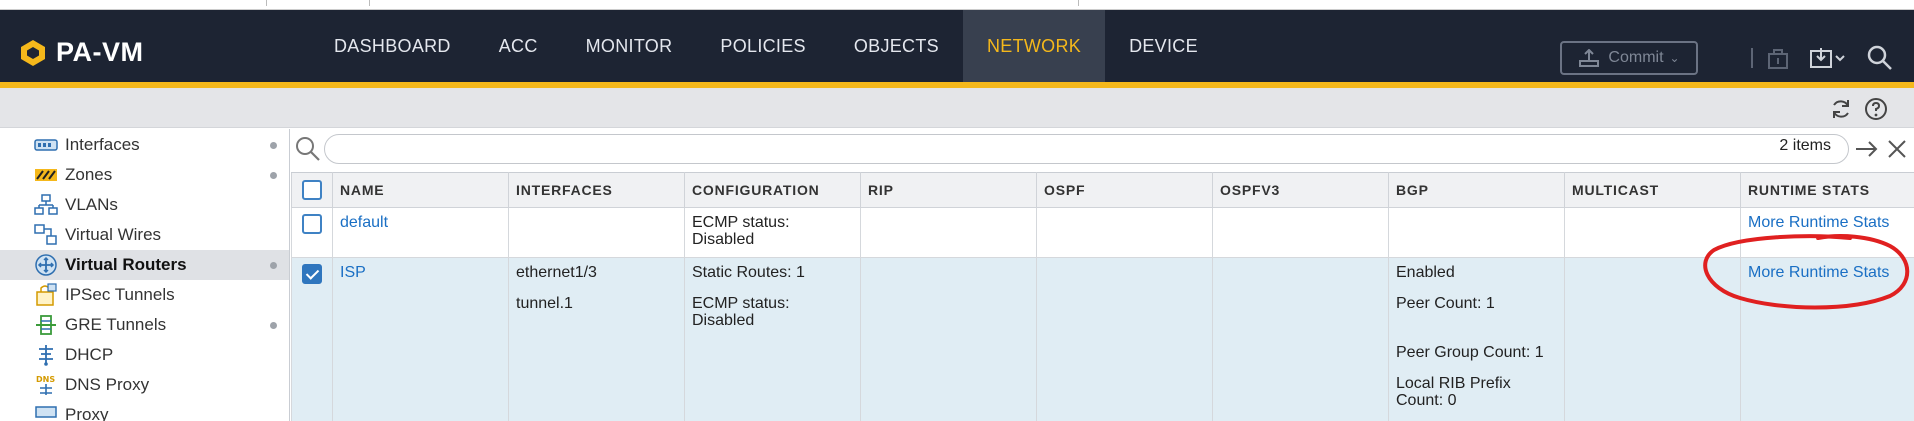 The width and height of the screenshot is (1914, 421). Describe the element at coordinates (1752, 58) in the screenshot. I see `divider-icon` at that location.